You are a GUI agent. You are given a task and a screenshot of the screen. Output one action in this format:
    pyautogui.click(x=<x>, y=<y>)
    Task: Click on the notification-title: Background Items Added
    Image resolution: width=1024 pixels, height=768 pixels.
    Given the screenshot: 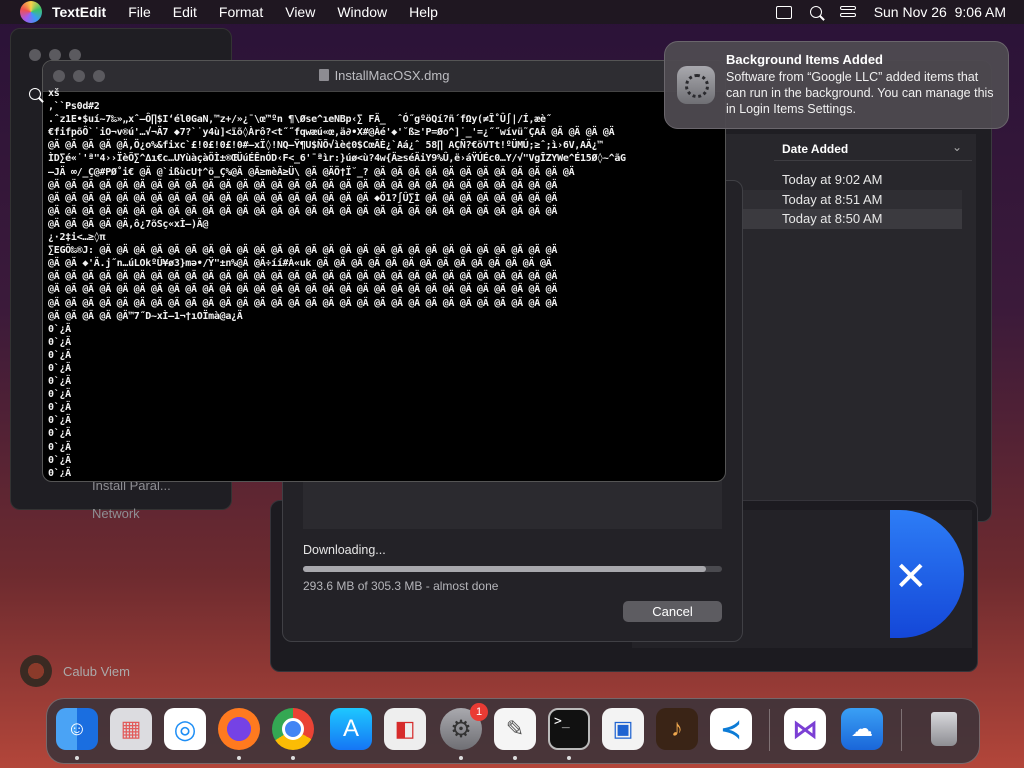 What is the action you would take?
    pyautogui.click(x=804, y=59)
    